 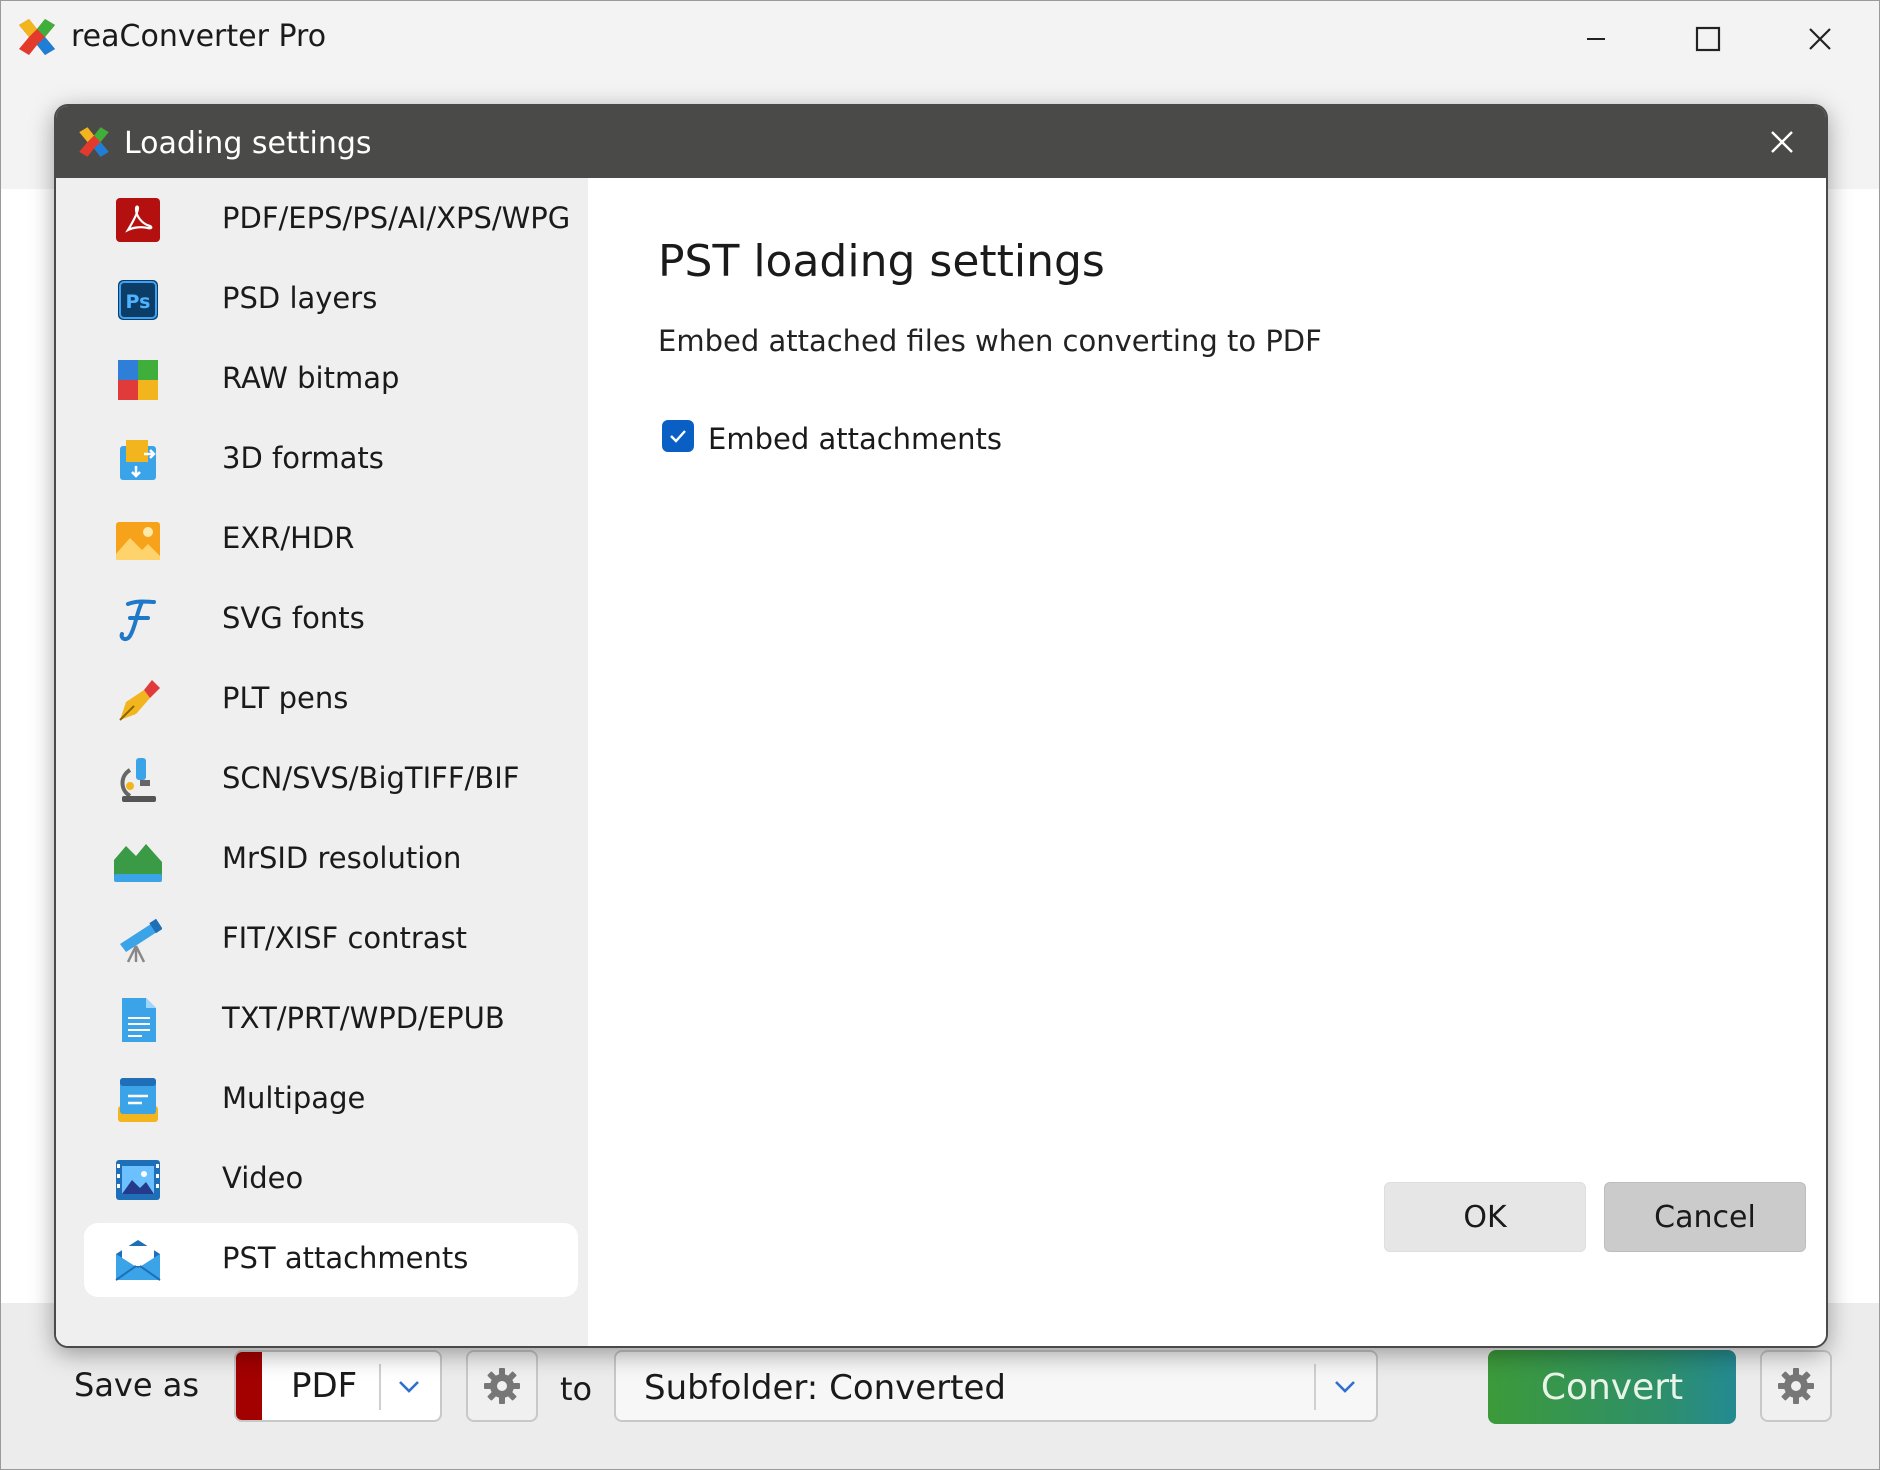 What do you see at coordinates (345, 938) in the screenshot?
I see `sidebar-item-label: FIT/XISF contrast` at bounding box center [345, 938].